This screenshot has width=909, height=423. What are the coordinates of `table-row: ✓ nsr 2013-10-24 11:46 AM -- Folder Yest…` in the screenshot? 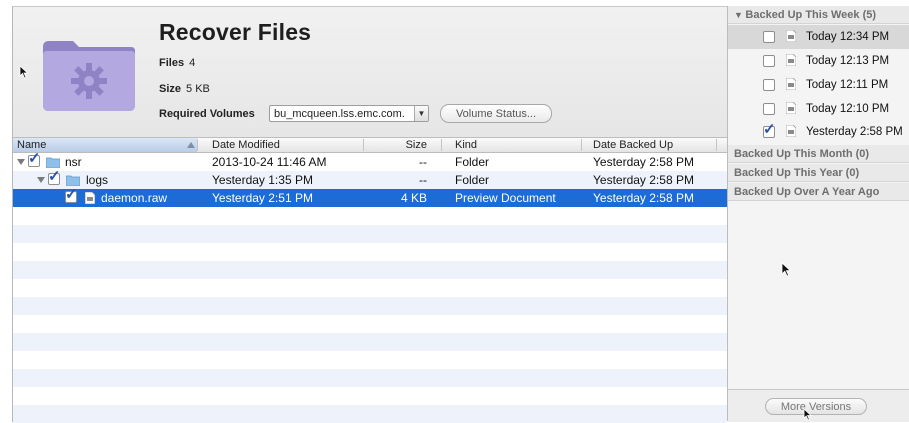 It's located at (370, 161).